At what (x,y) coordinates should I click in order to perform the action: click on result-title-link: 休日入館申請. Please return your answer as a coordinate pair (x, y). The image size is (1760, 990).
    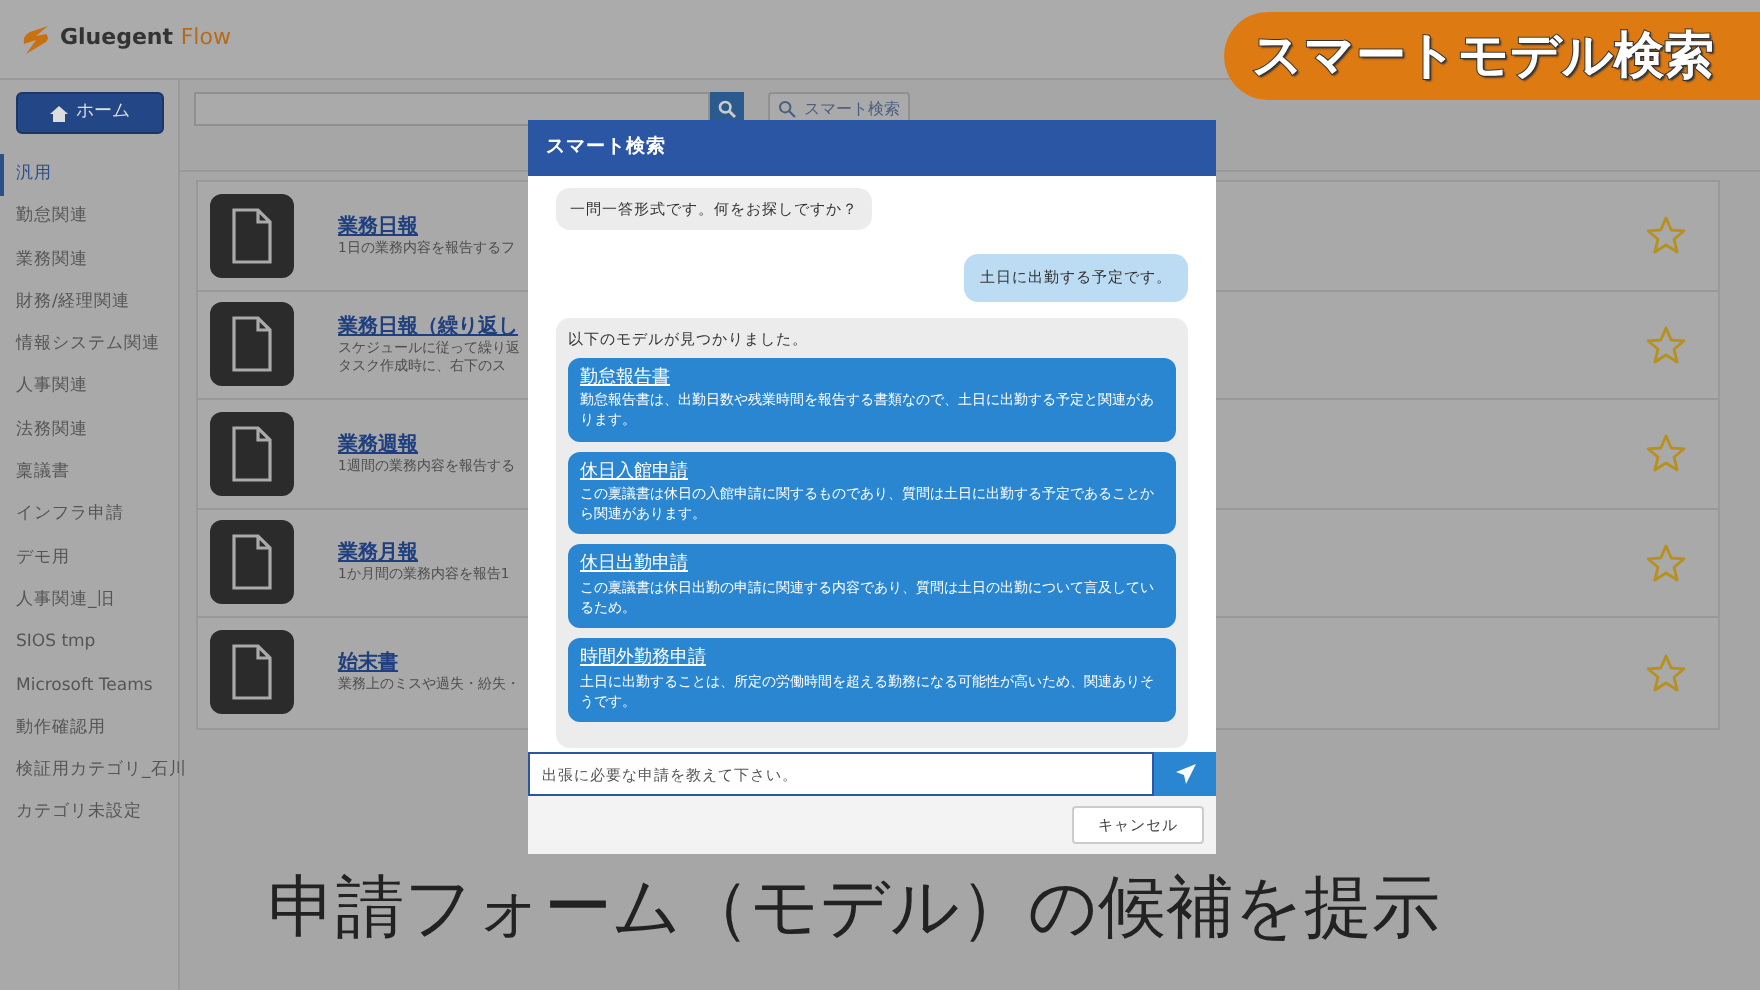
    Looking at the image, I should click on (872, 472).